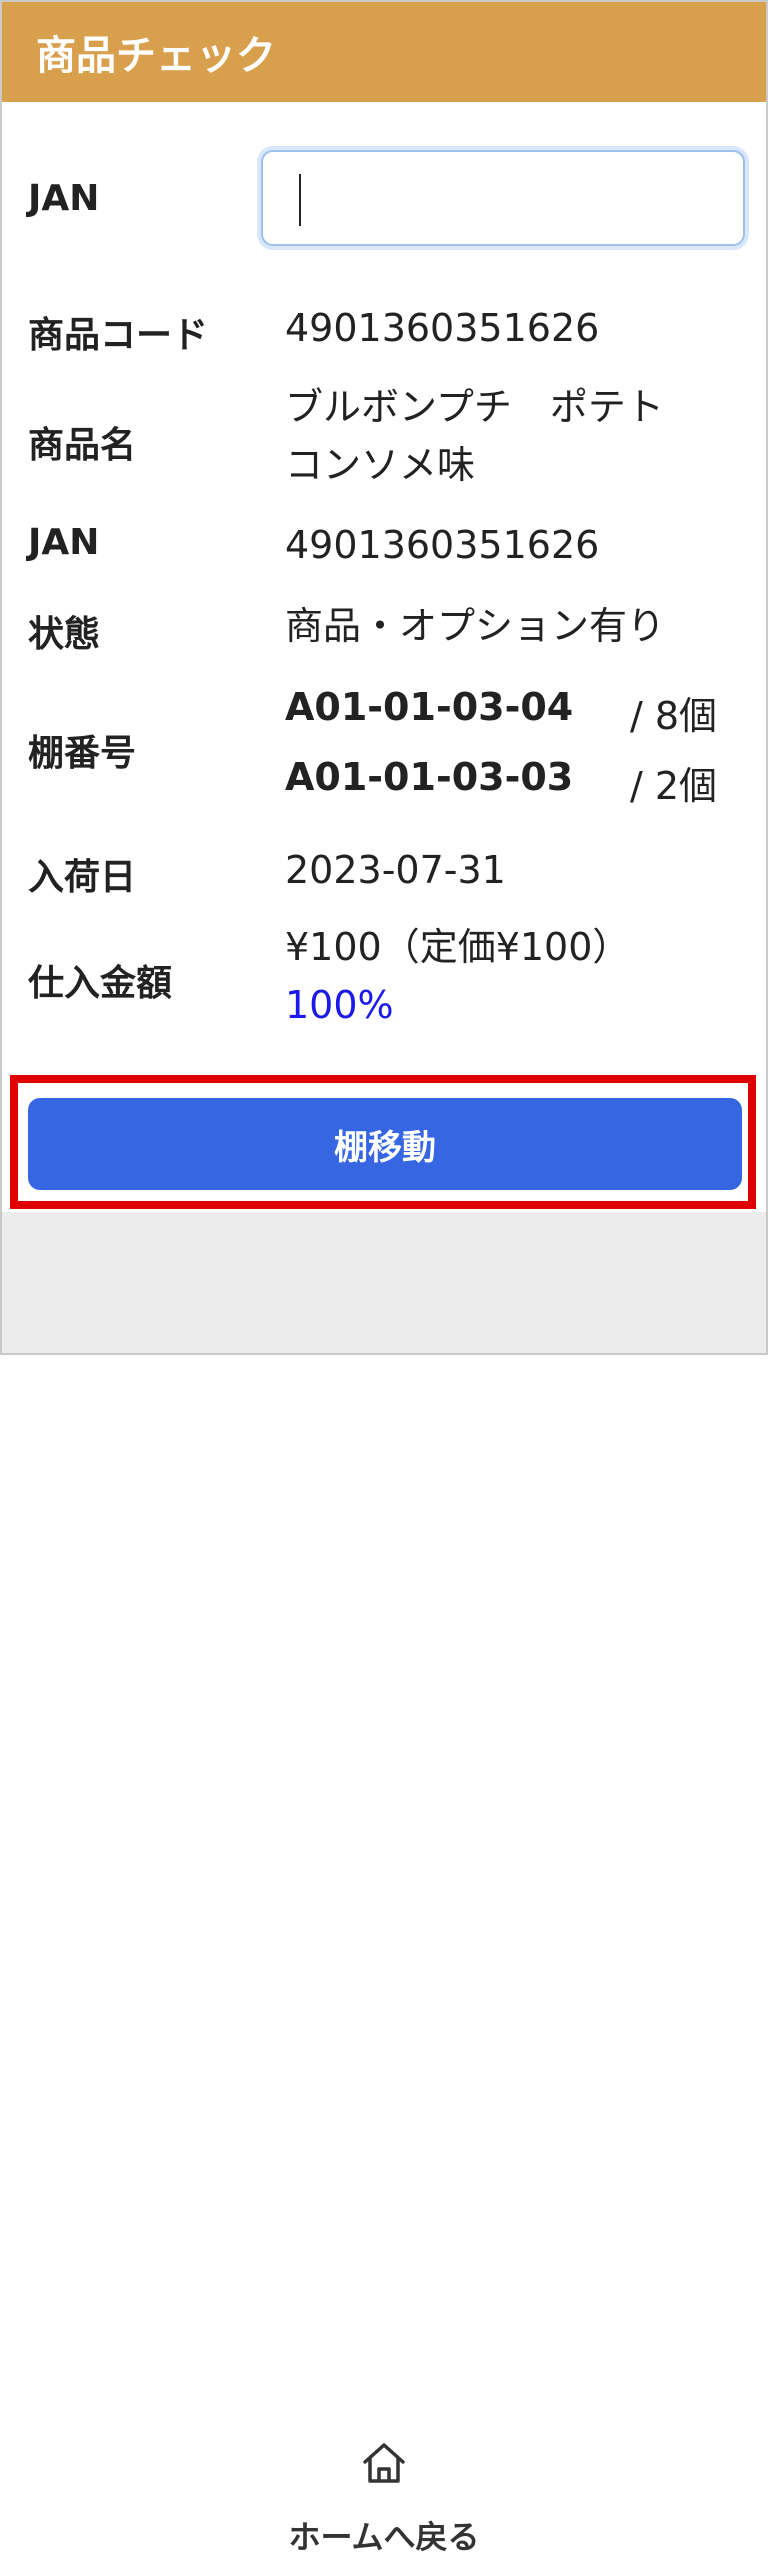 This screenshot has height=2558, width=768. What do you see at coordinates (300, 200) in the screenshot?
I see `text-caret` at bounding box center [300, 200].